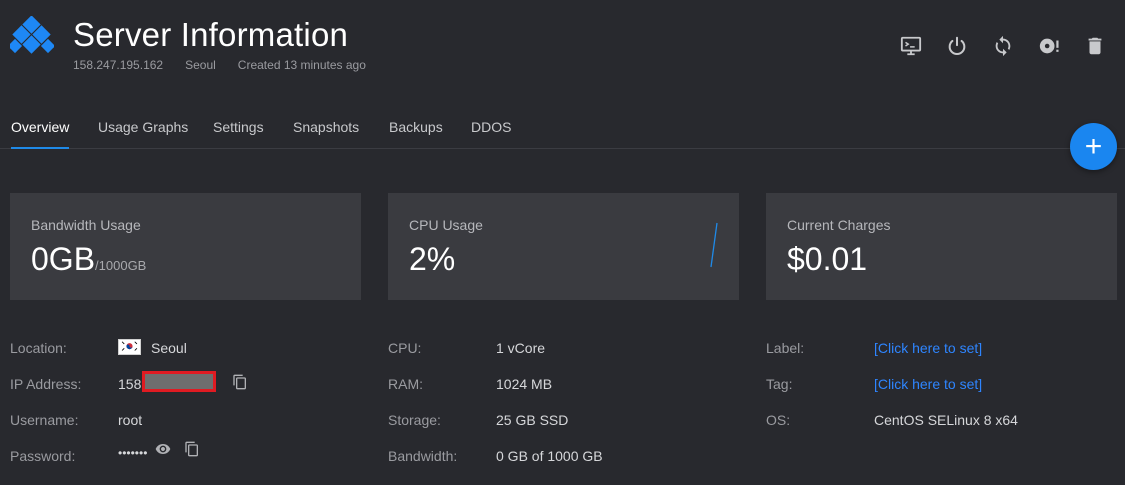  Describe the element at coordinates (38, 348) in the screenshot. I see `location-label: Location:` at that location.